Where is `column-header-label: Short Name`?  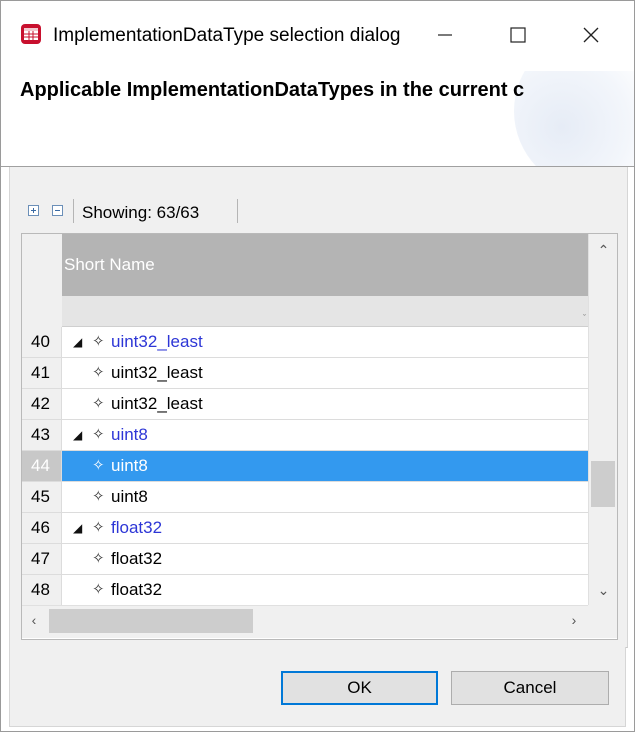 column-header-label: Short Name is located at coordinates (109, 264).